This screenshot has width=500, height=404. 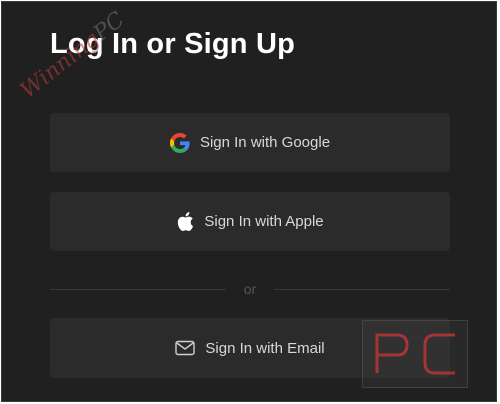 I want to click on google-sign-in-label: Sign In with Google, so click(x=265, y=142).